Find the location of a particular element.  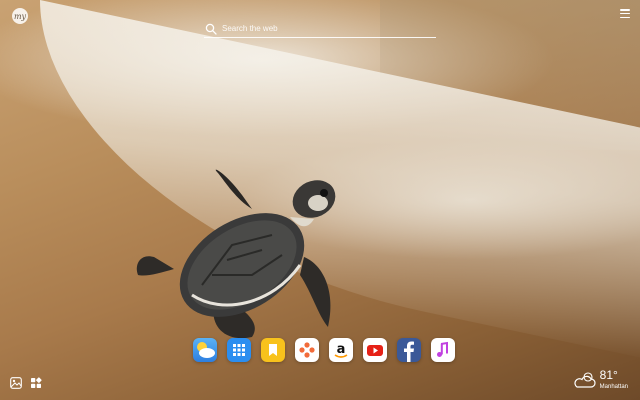

grid-icon is located at coordinates (239, 350).